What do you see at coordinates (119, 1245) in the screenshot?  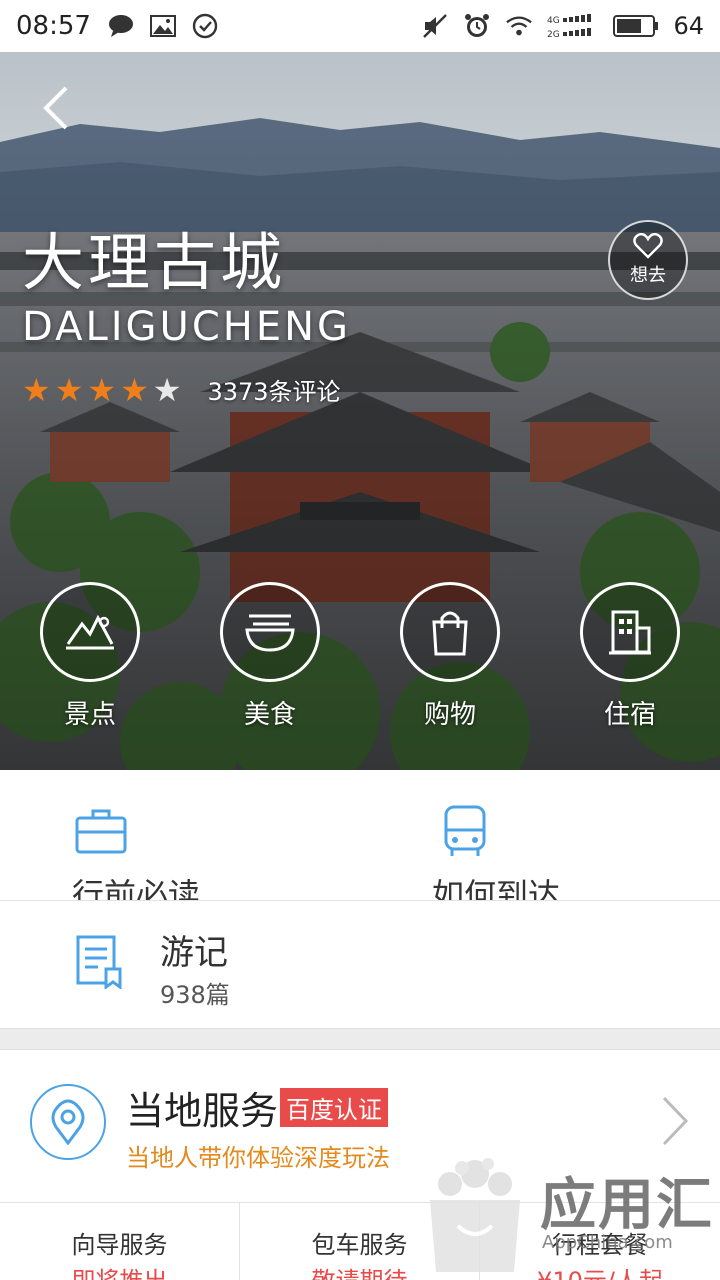 I see `service-name: 向导服务` at bounding box center [119, 1245].